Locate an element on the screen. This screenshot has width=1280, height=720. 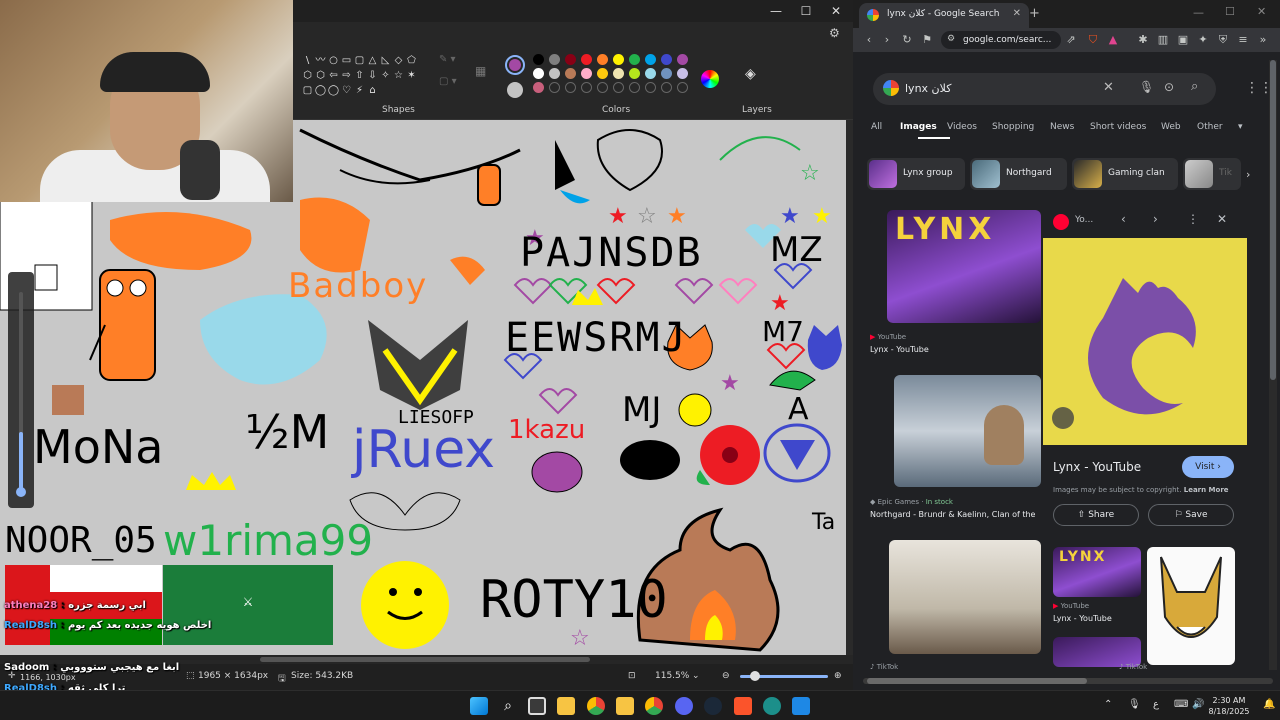
forward-icon: › is located at coordinates (887, 40).